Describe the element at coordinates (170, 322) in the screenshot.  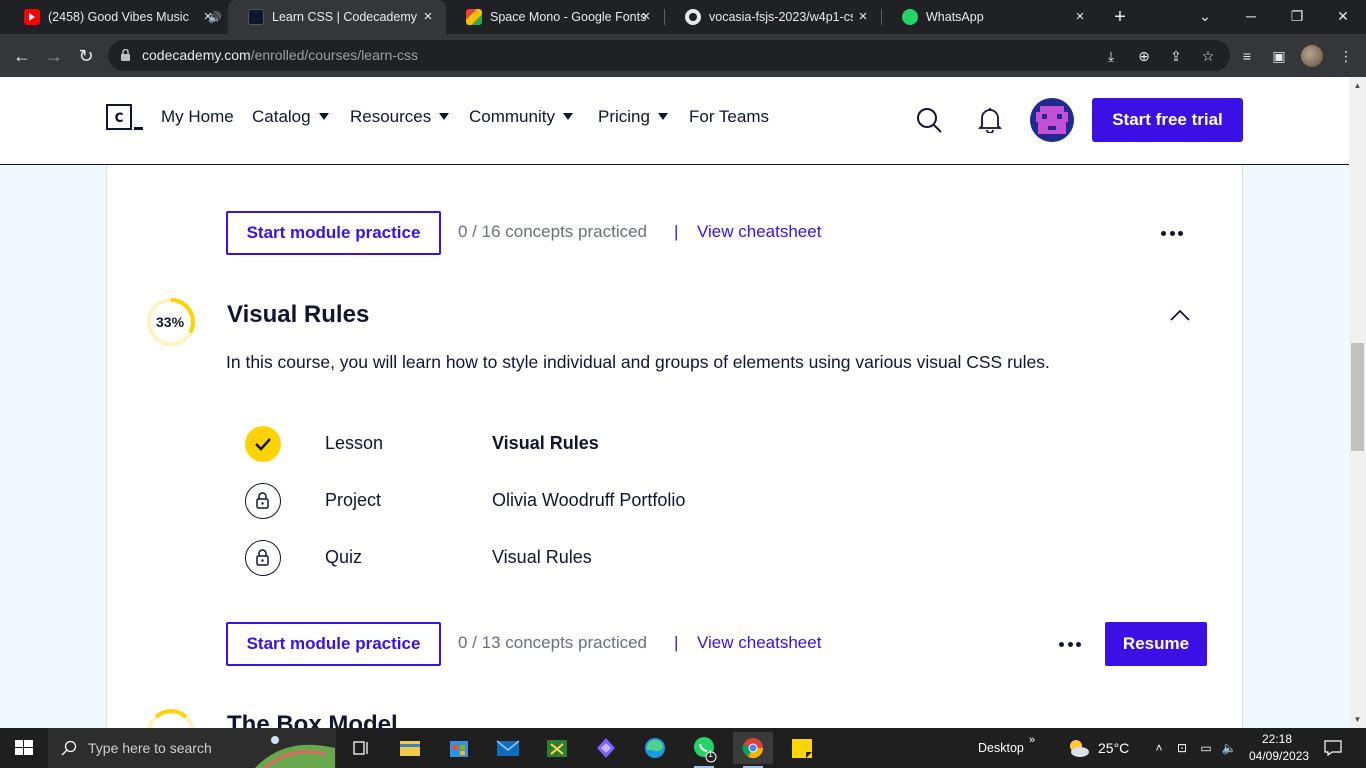
I see `progress-percent: 33%` at that location.